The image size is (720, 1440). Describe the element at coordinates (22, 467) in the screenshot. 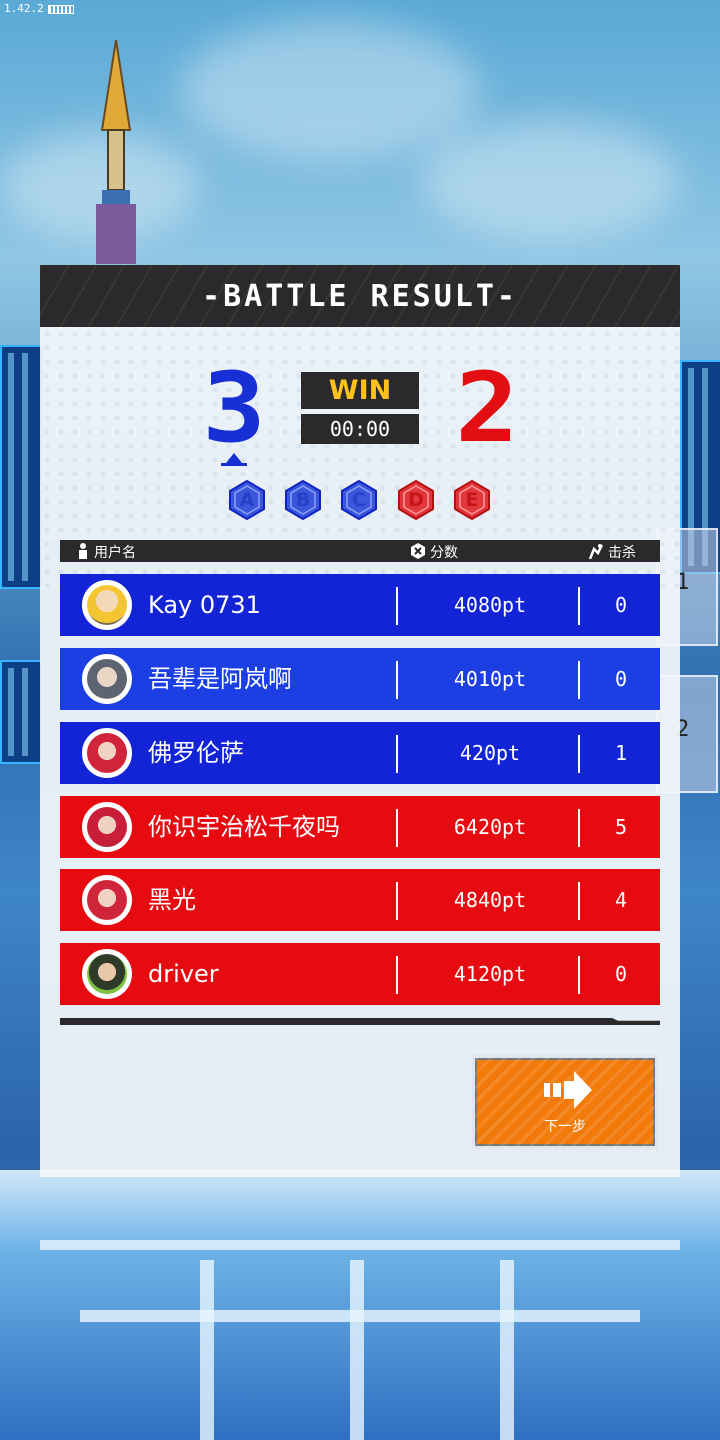

I see `bg-building-left` at that location.